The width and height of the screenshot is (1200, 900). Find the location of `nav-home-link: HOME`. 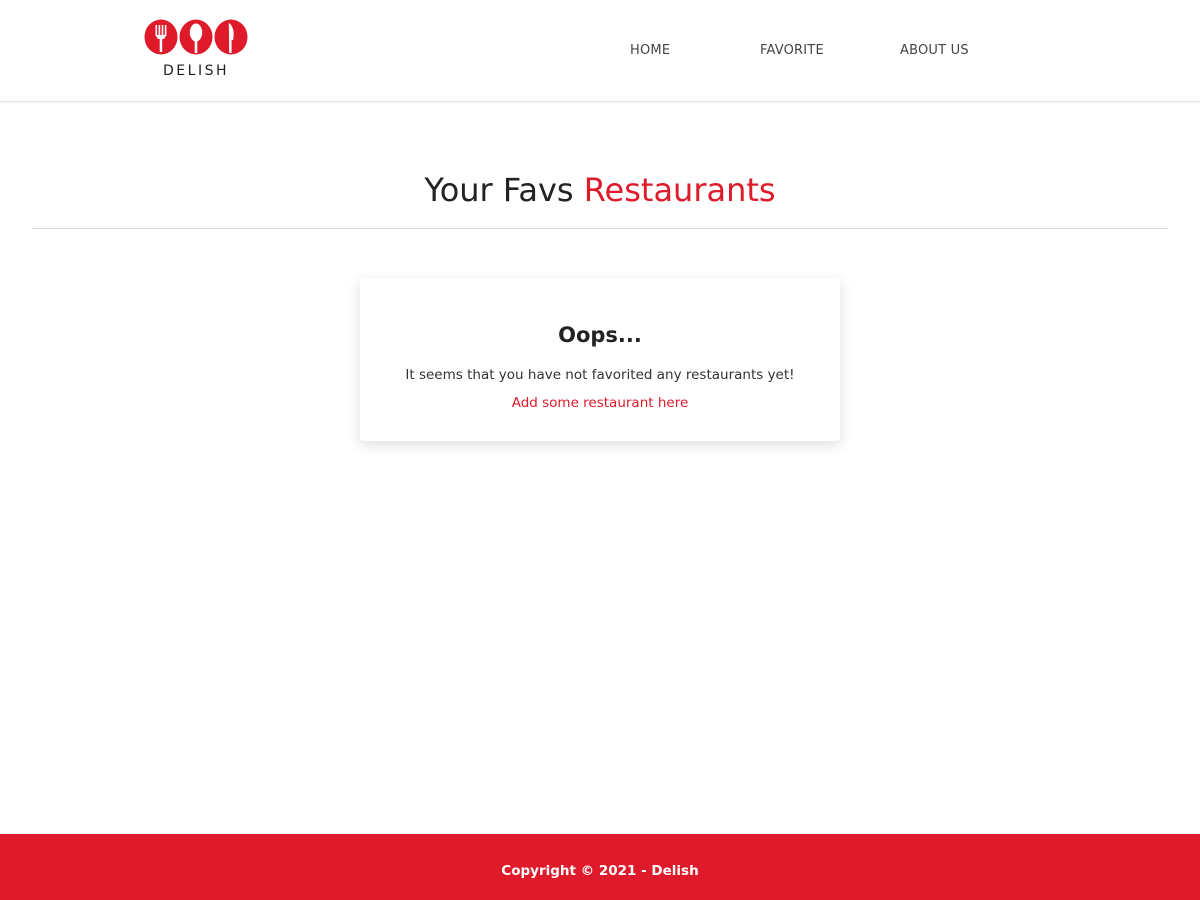

nav-home-link: HOME is located at coordinates (650, 51).